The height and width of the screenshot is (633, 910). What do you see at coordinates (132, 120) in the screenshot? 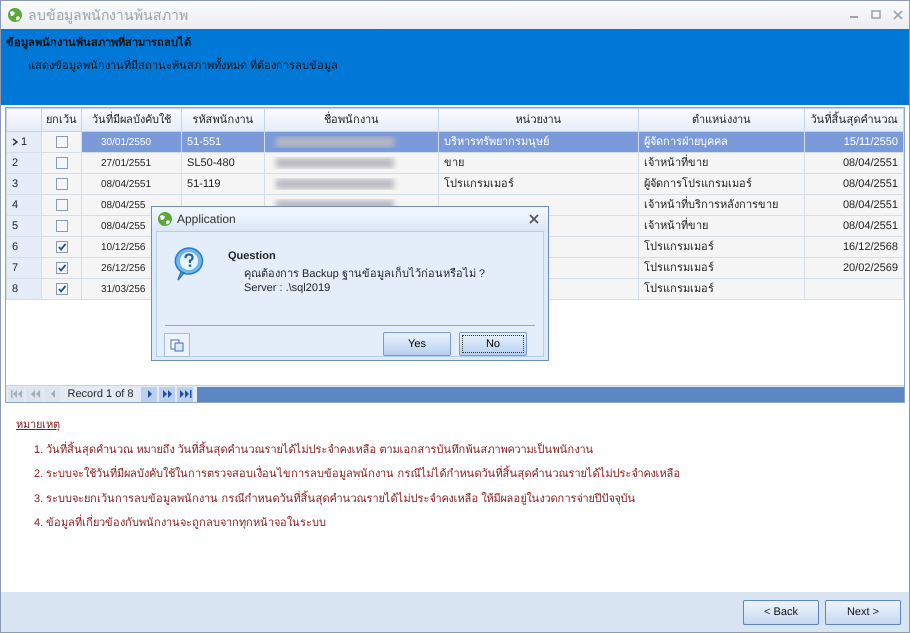
I see `column-header: วันที่มีผลบังคับใช้` at bounding box center [132, 120].